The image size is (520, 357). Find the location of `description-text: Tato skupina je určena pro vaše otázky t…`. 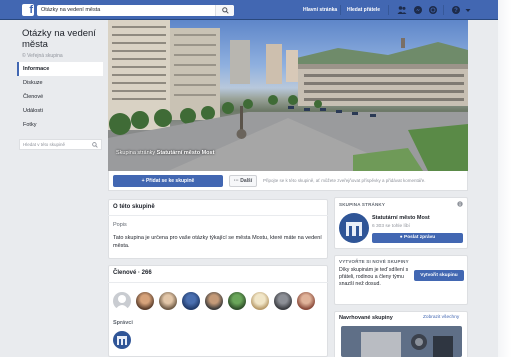

description-text: Tato skupina je určena pro vaše otázky t… is located at coordinates (217, 242).